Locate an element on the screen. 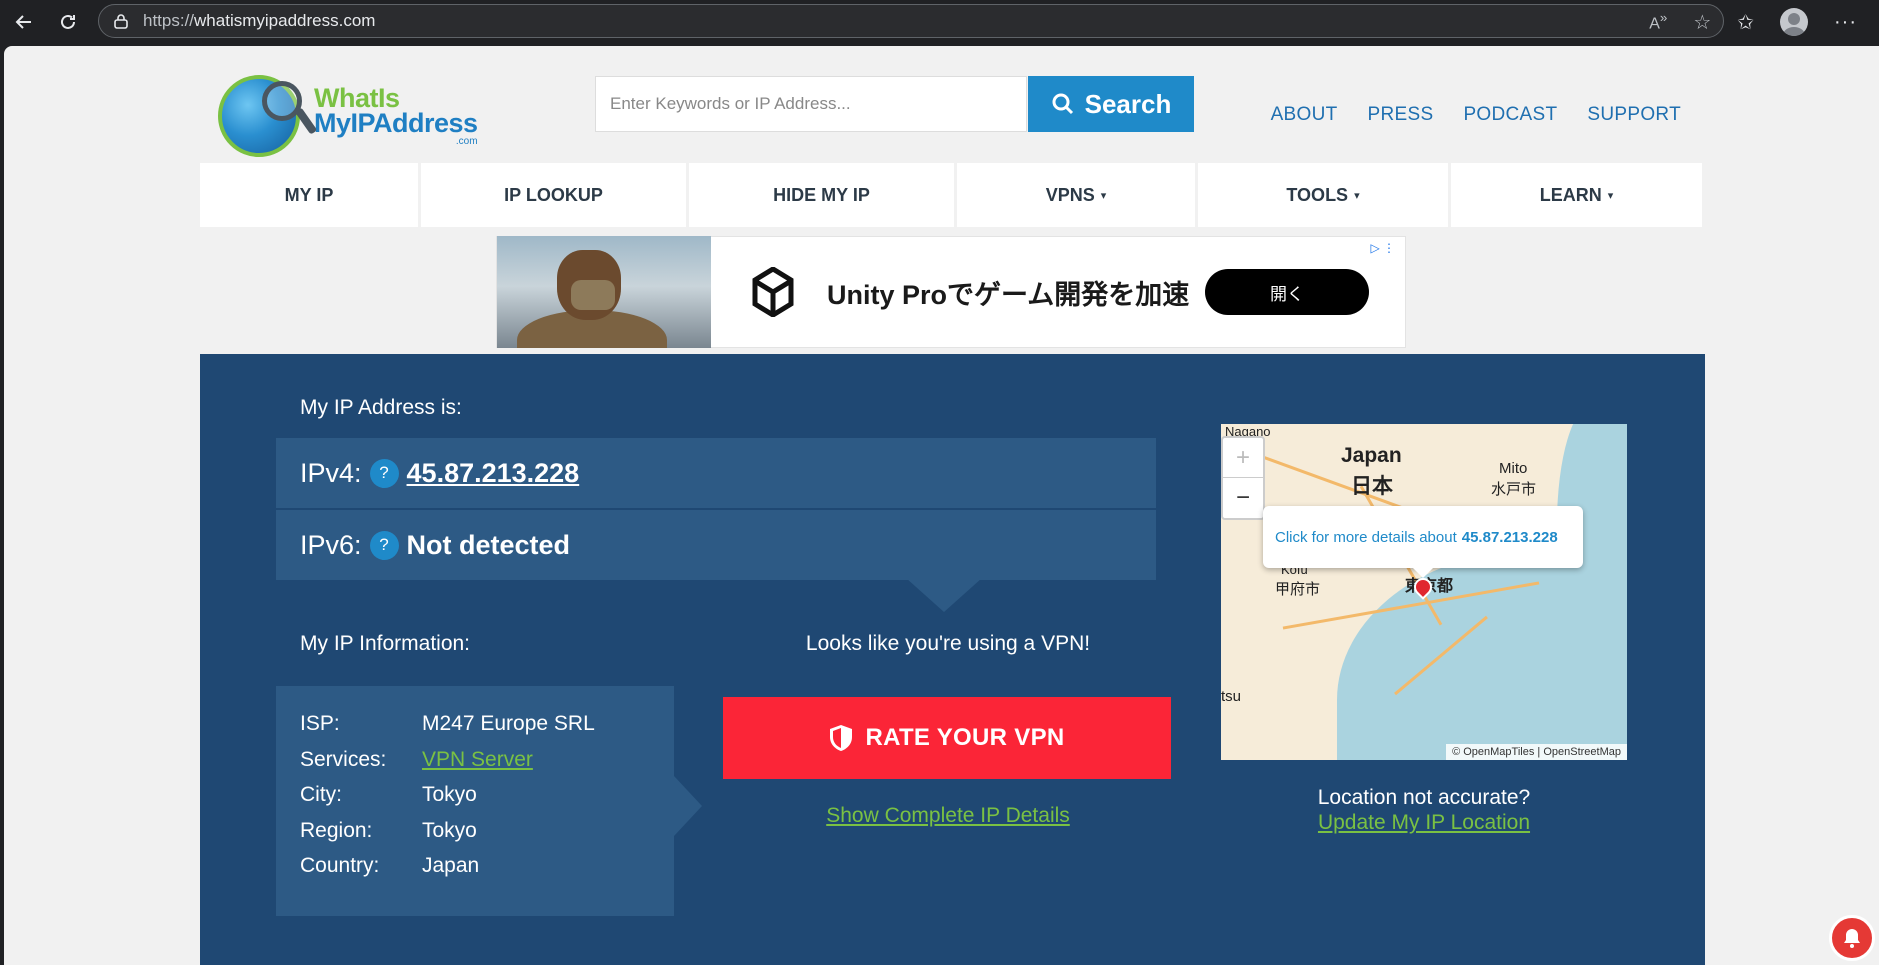  map-label-kofu-jp: 甲府市 is located at coordinates (1298, 589).